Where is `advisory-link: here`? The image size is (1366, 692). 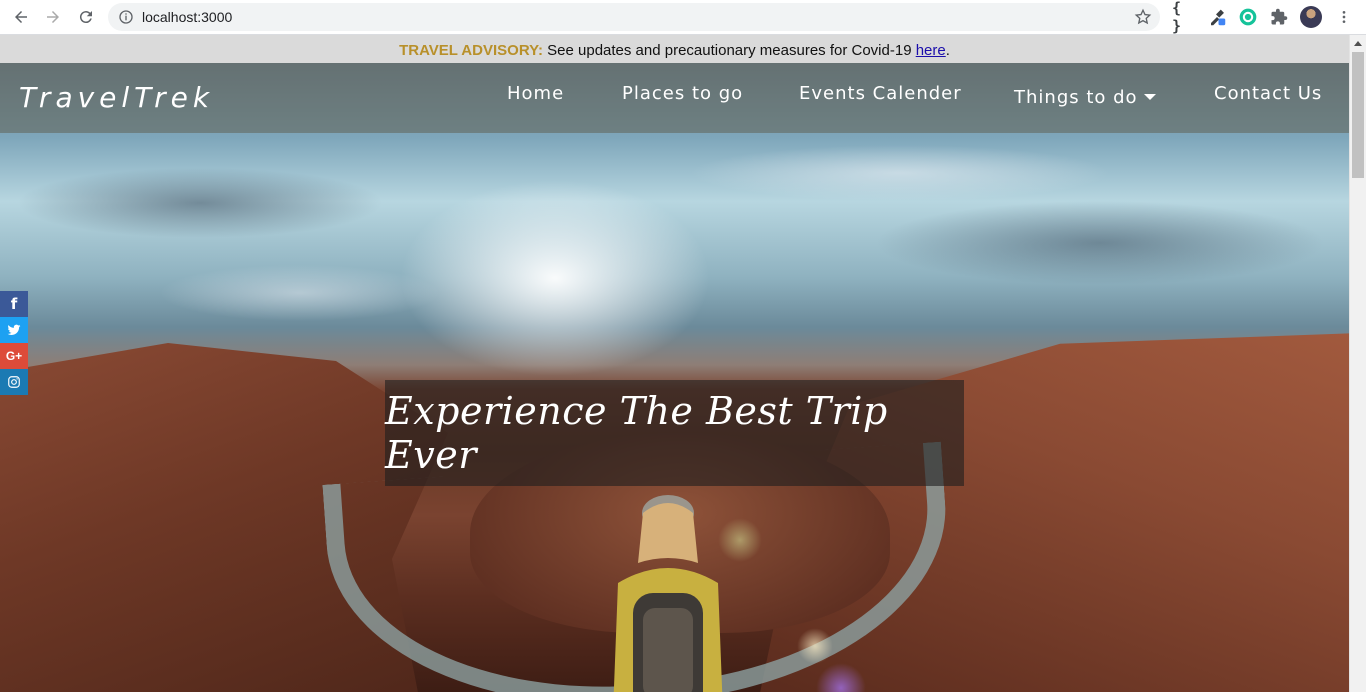
advisory-link: here is located at coordinates (931, 50).